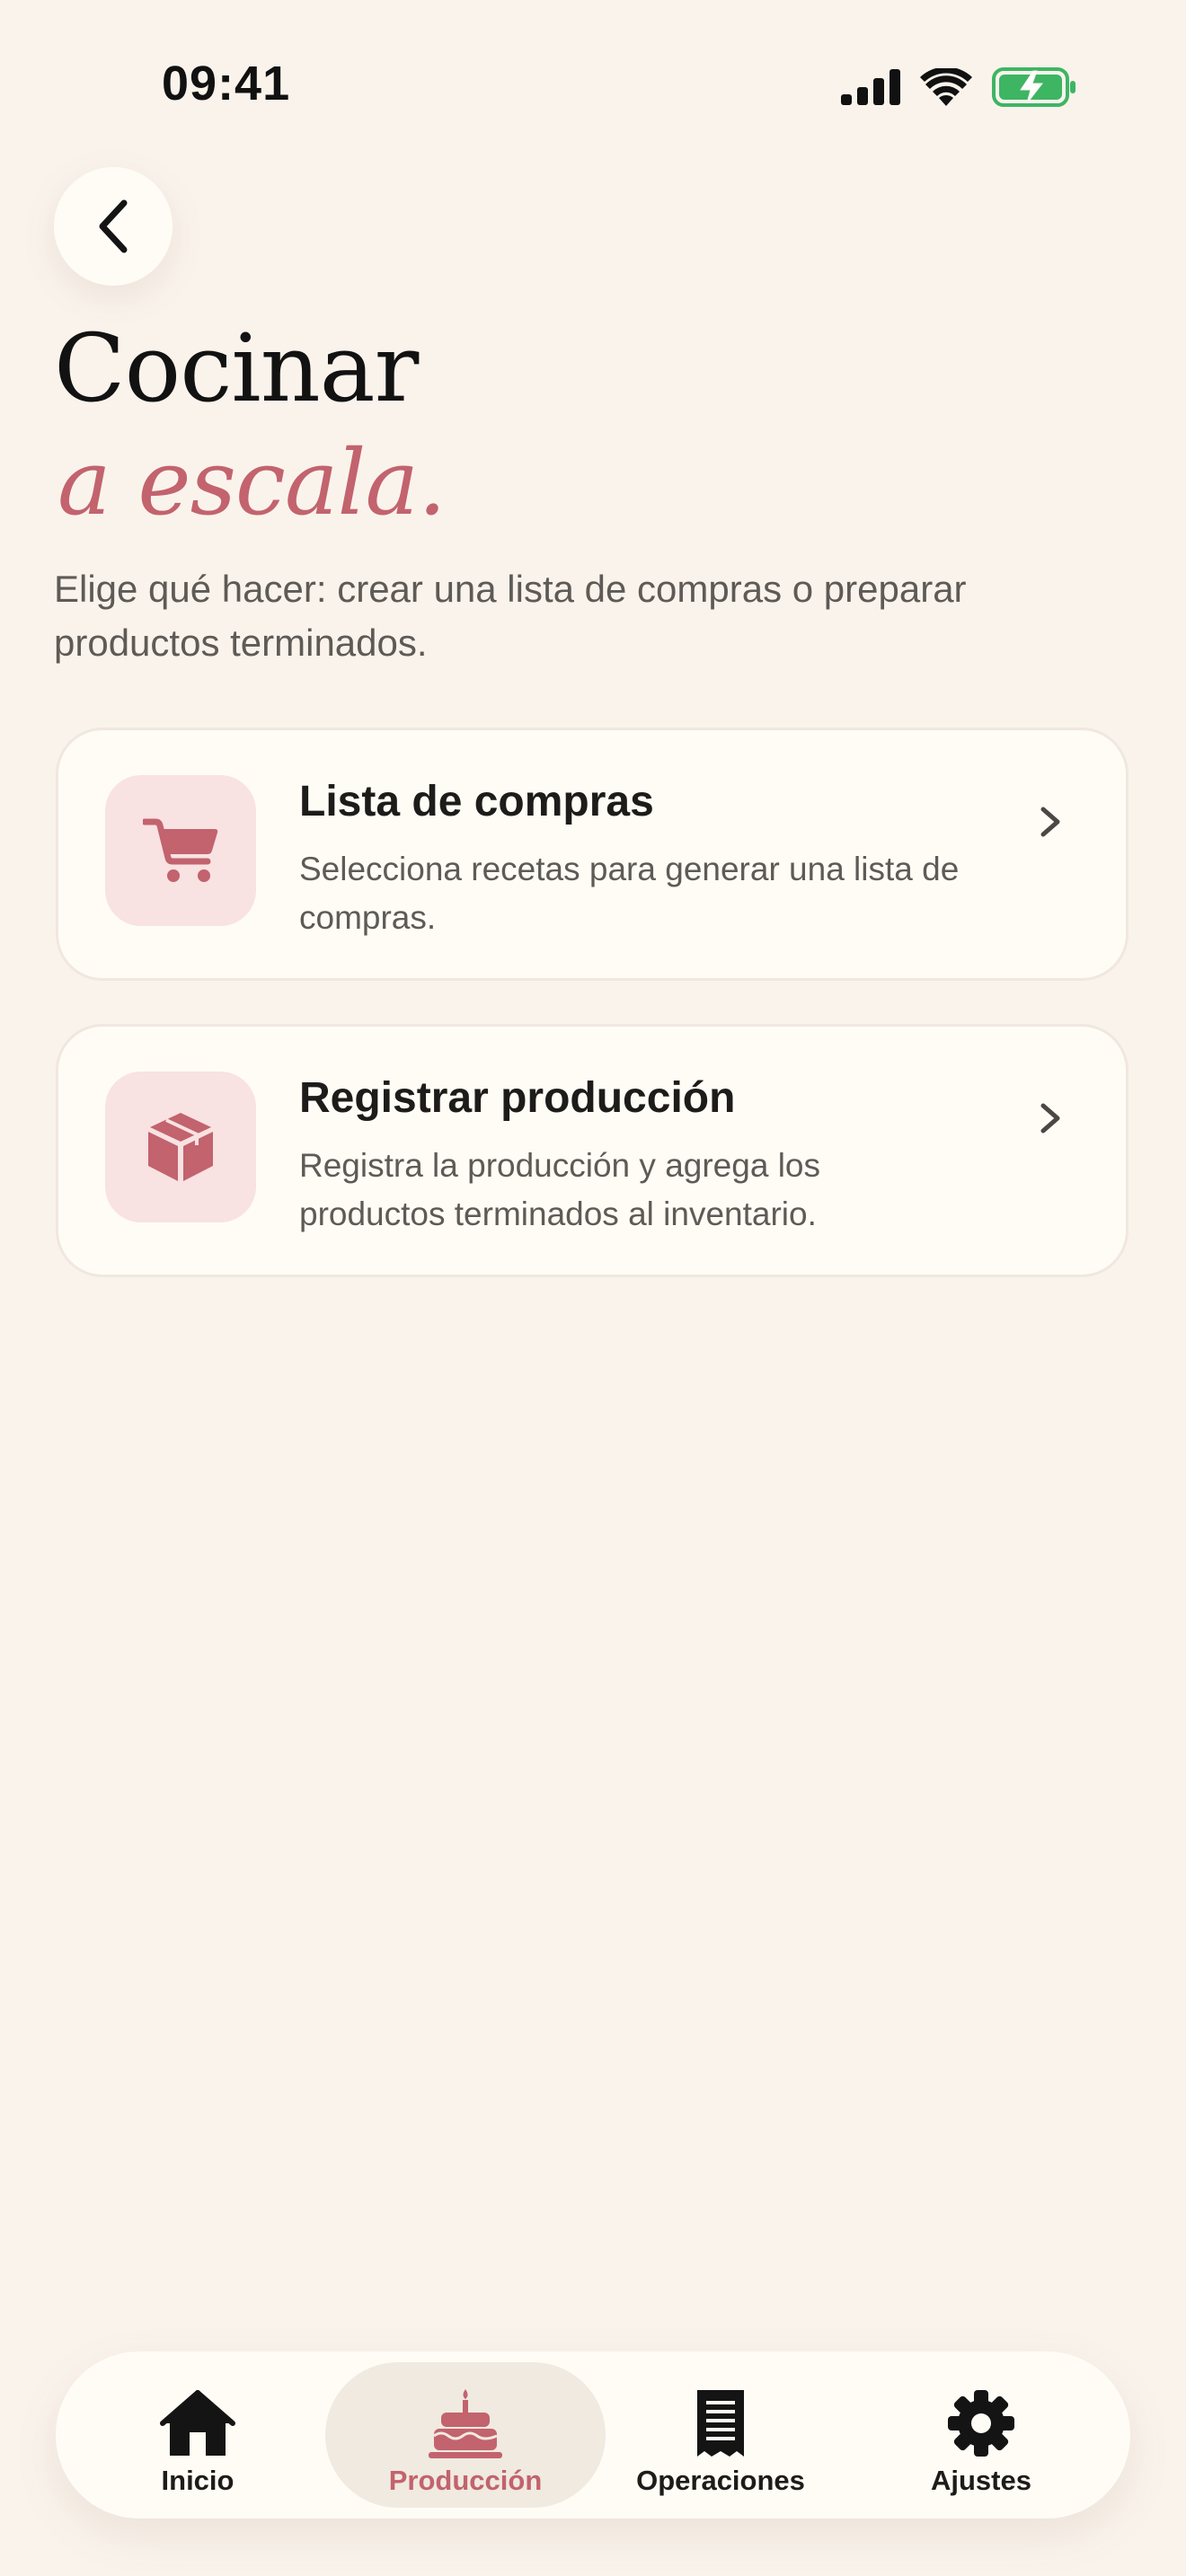  I want to click on shopping-list-icon-tile, so click(180, 850).